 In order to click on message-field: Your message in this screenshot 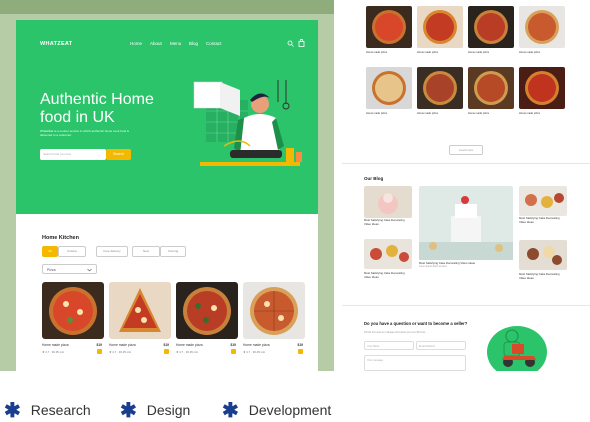, I will do `click(415, 363)`.